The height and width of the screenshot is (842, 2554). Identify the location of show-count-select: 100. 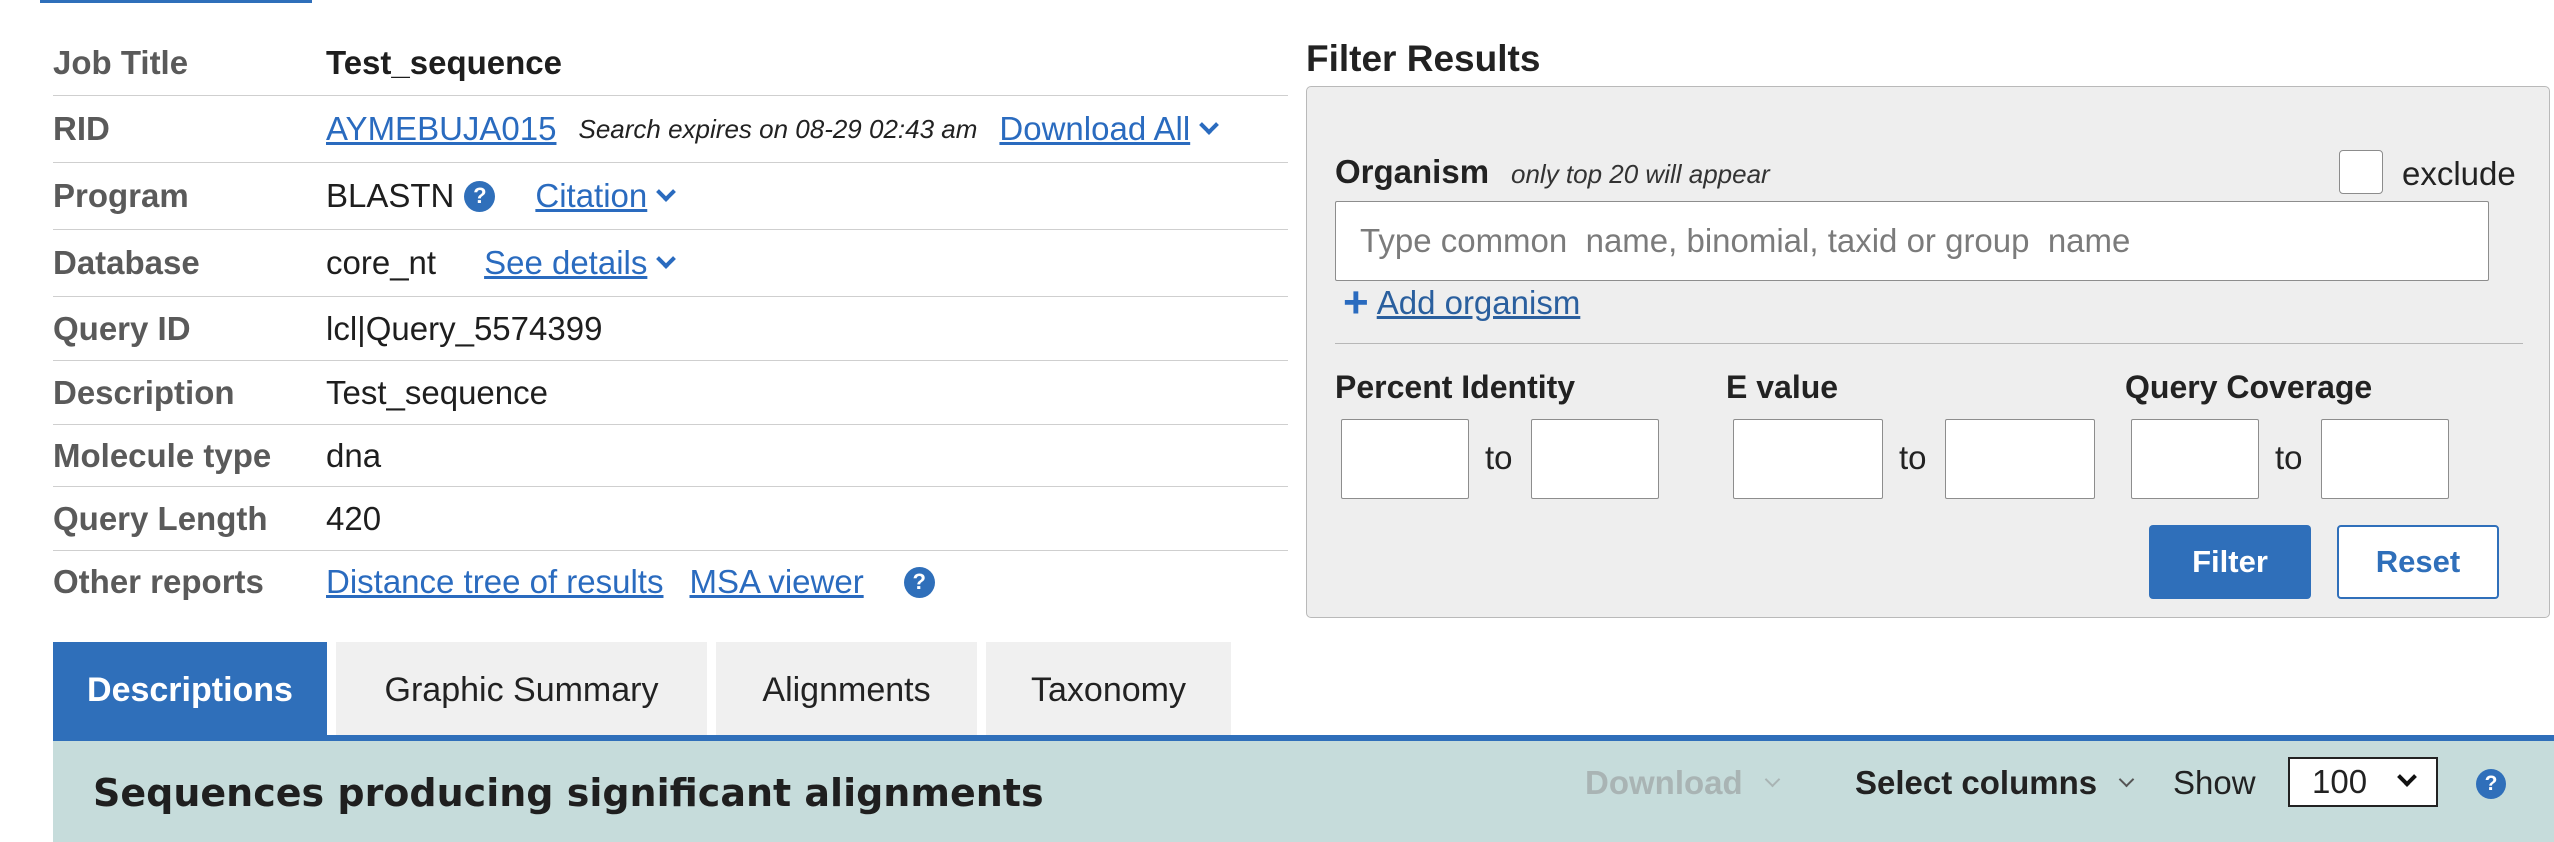
(2363, 782).